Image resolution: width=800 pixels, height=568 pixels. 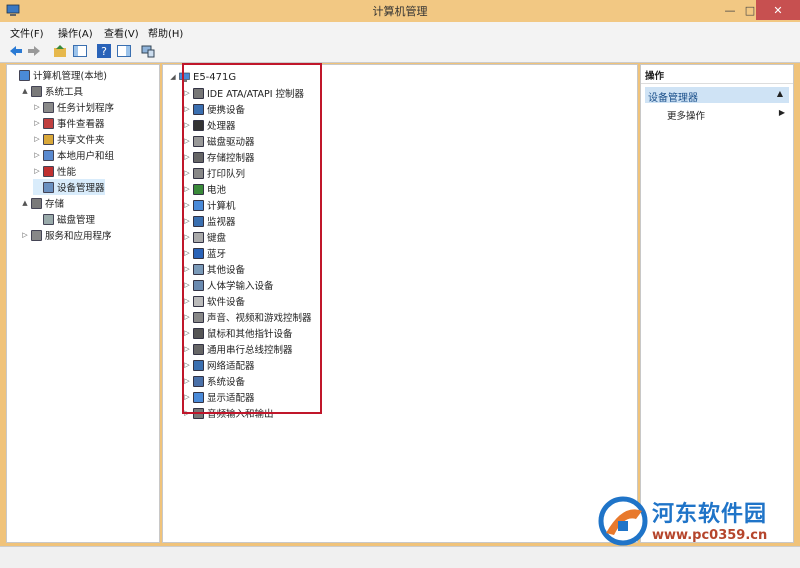 I want to click on nav-tree-item: ▷ 本地用户和组, so click(x=73, y=155).